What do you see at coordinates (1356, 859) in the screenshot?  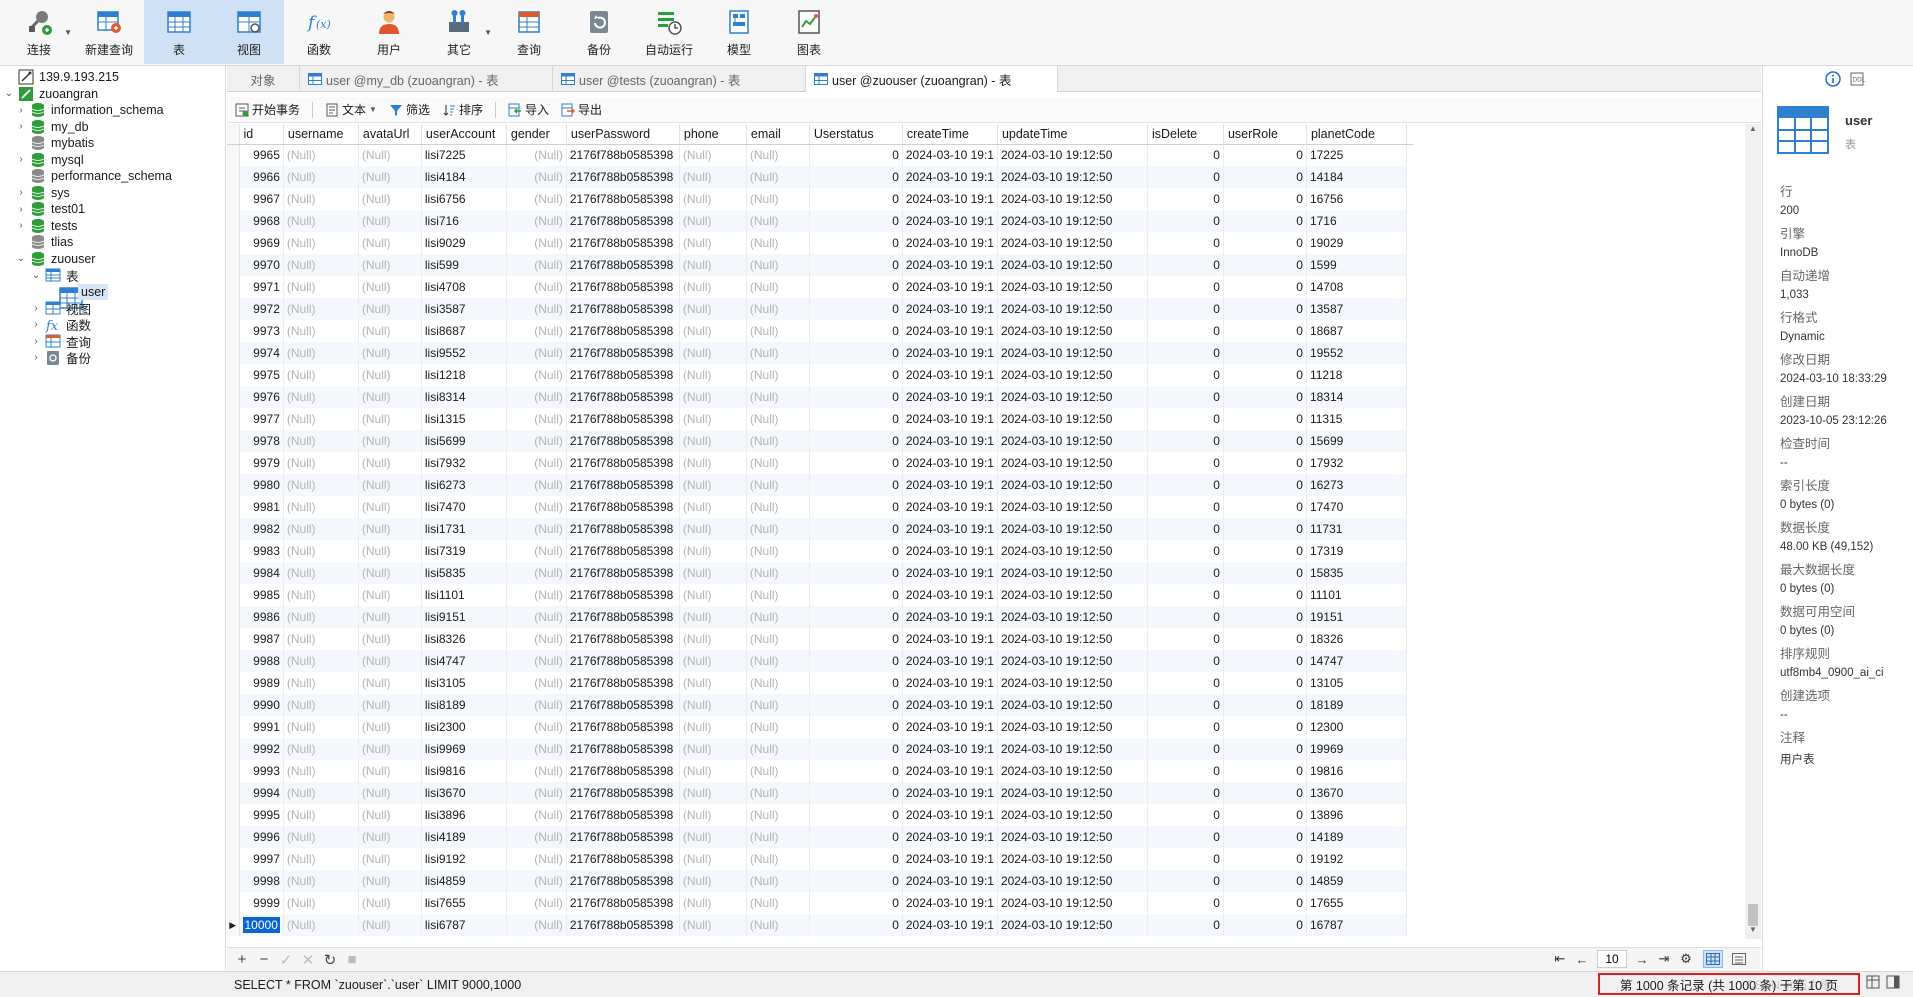 I see `cell-planetcode: 19192` at bounding box center [1356, 859].